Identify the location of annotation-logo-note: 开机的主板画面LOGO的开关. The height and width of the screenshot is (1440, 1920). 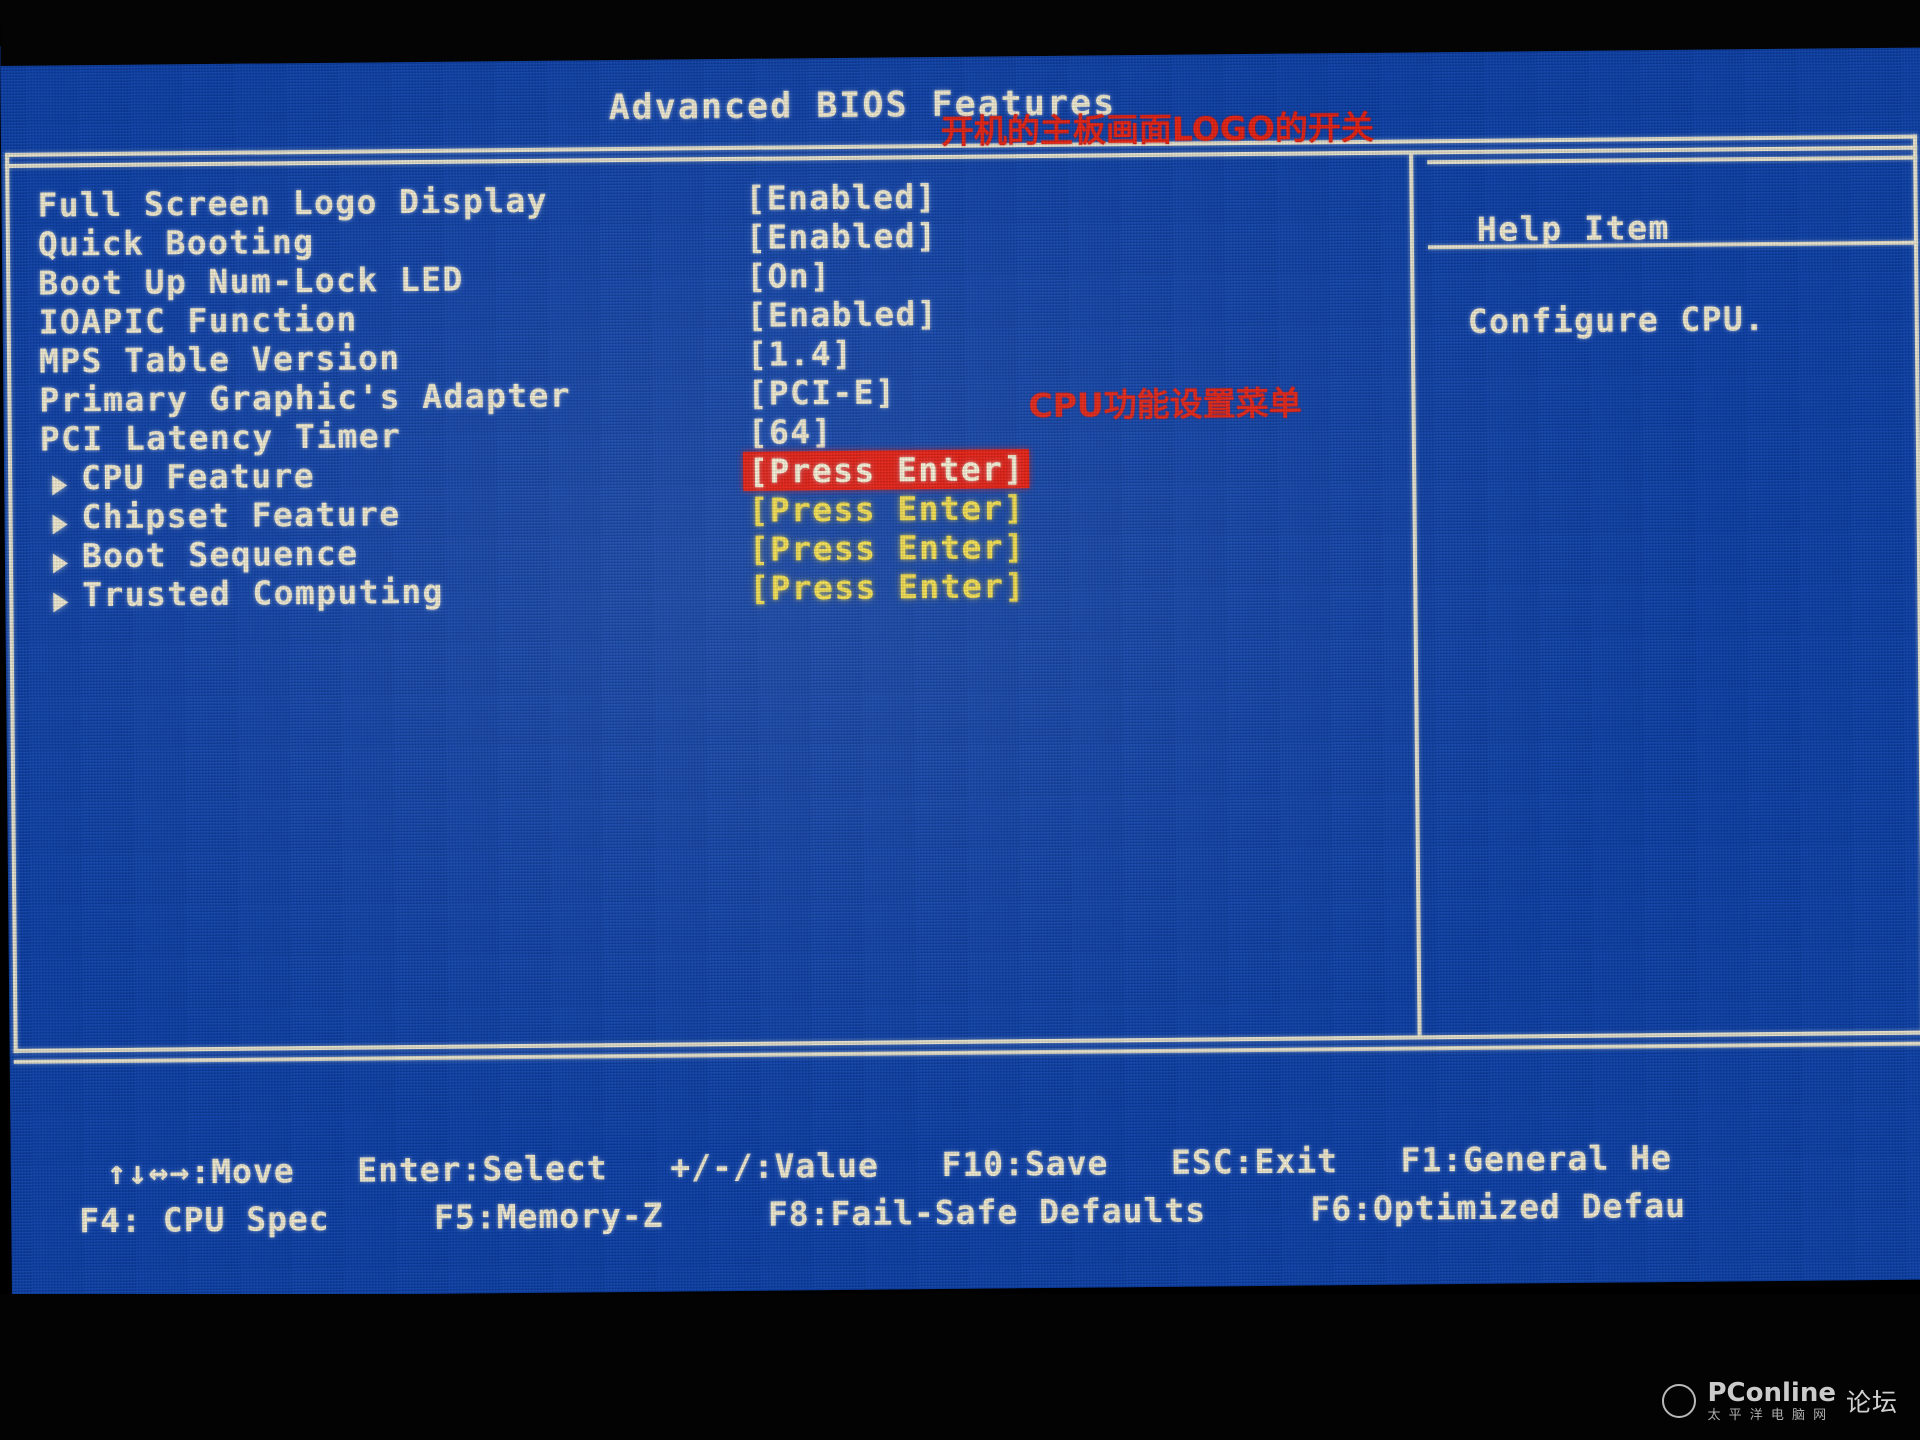
(1157, 129).